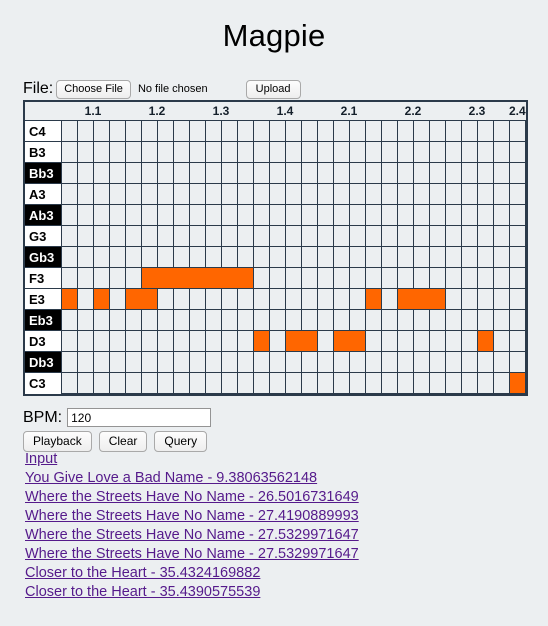  What do you see at coordinates (93, 89) in the screenshot?
I see `choose-file-button: Choose File` at bounding box center [93, 89].